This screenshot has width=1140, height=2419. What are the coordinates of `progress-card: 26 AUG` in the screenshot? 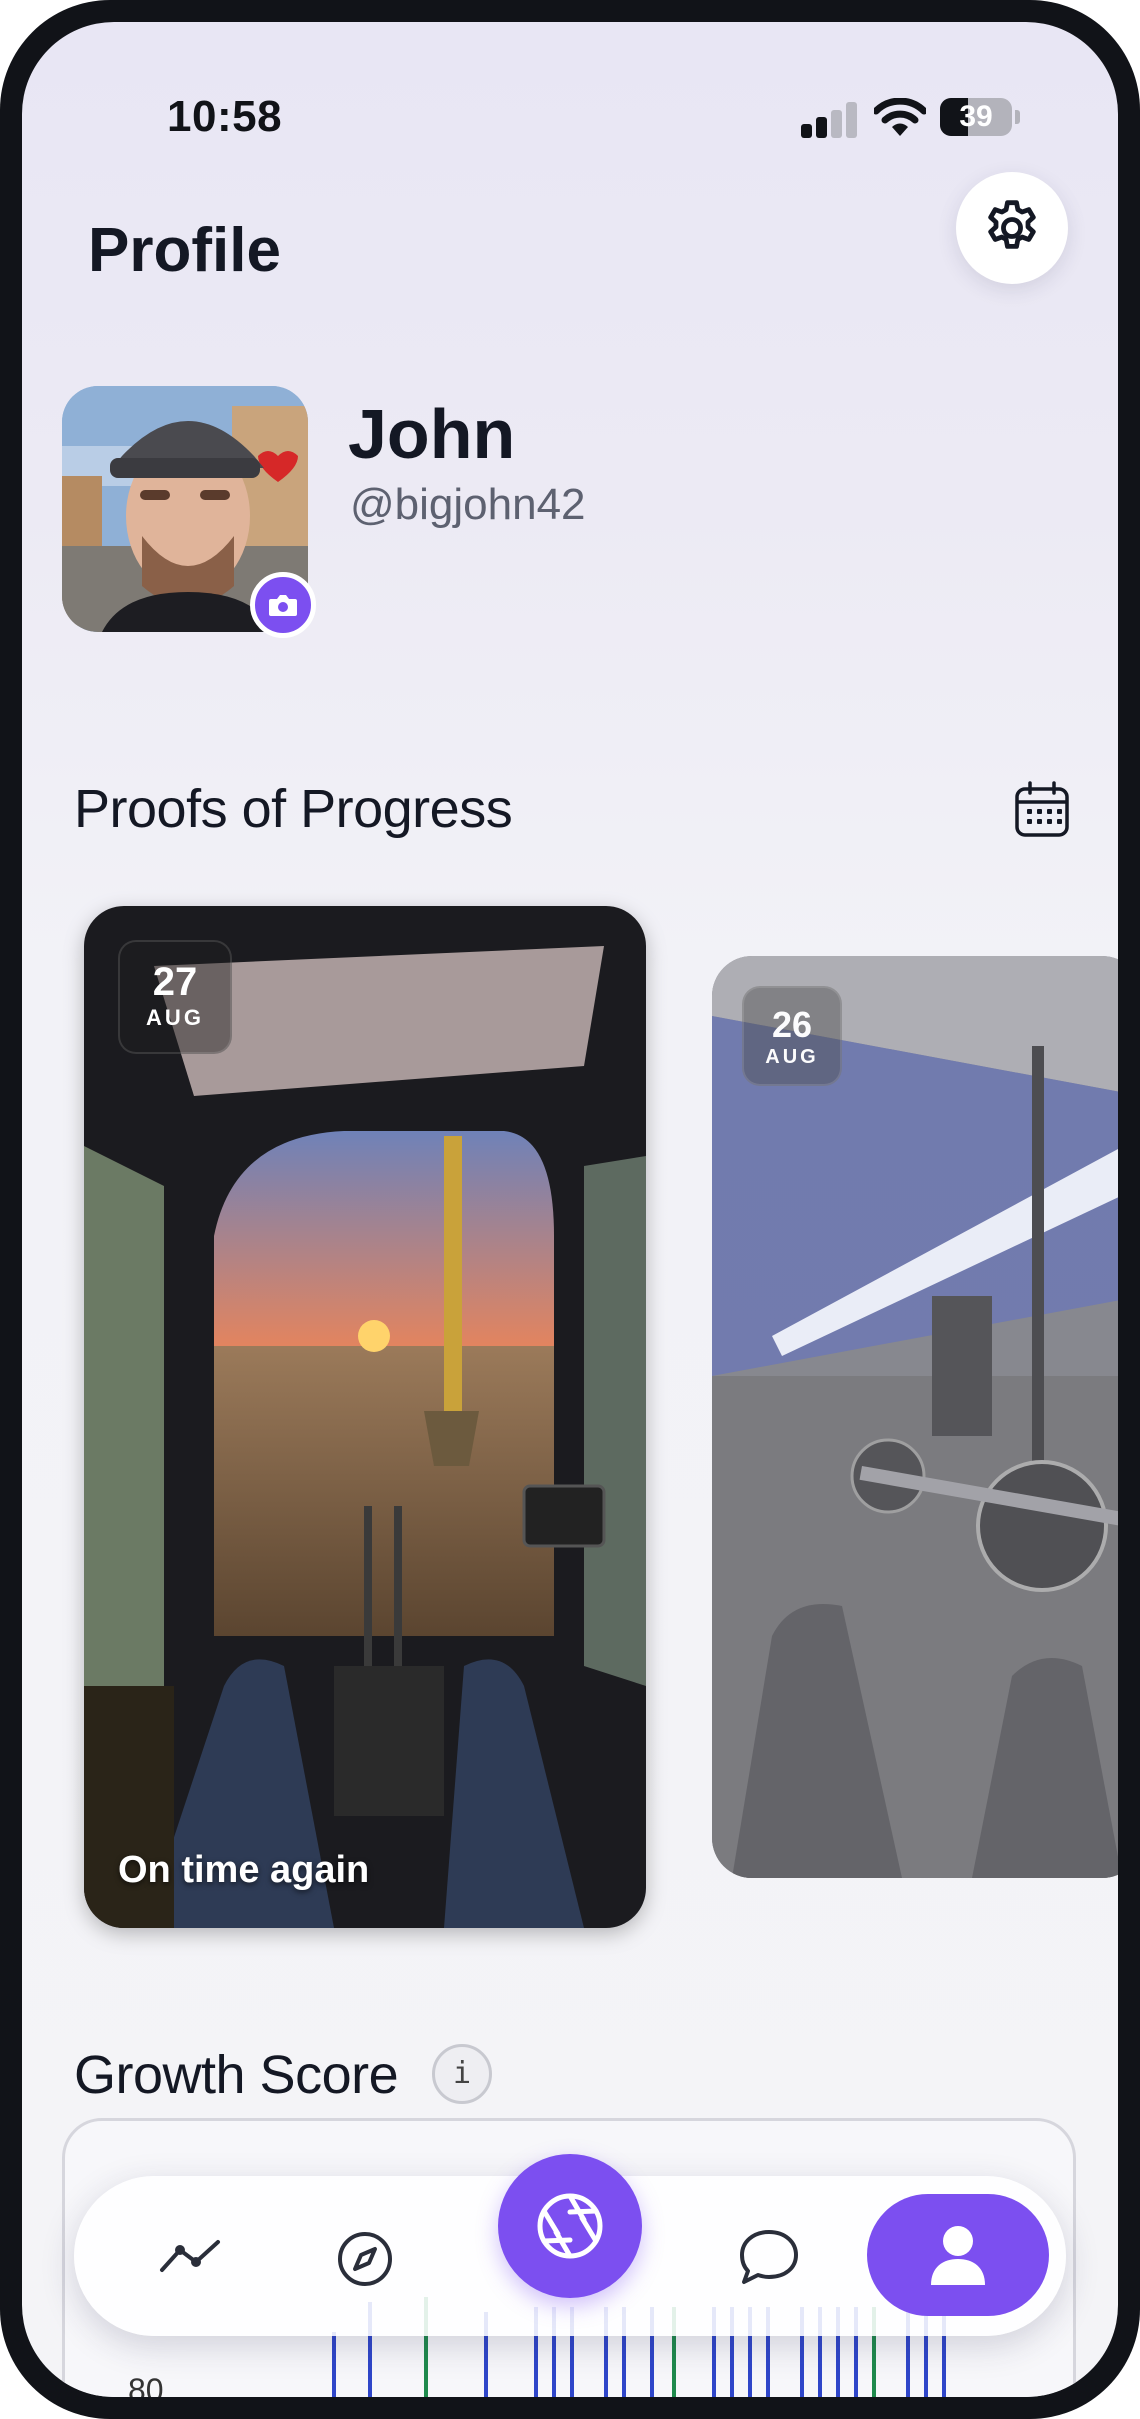 It's located at (915, 1417).